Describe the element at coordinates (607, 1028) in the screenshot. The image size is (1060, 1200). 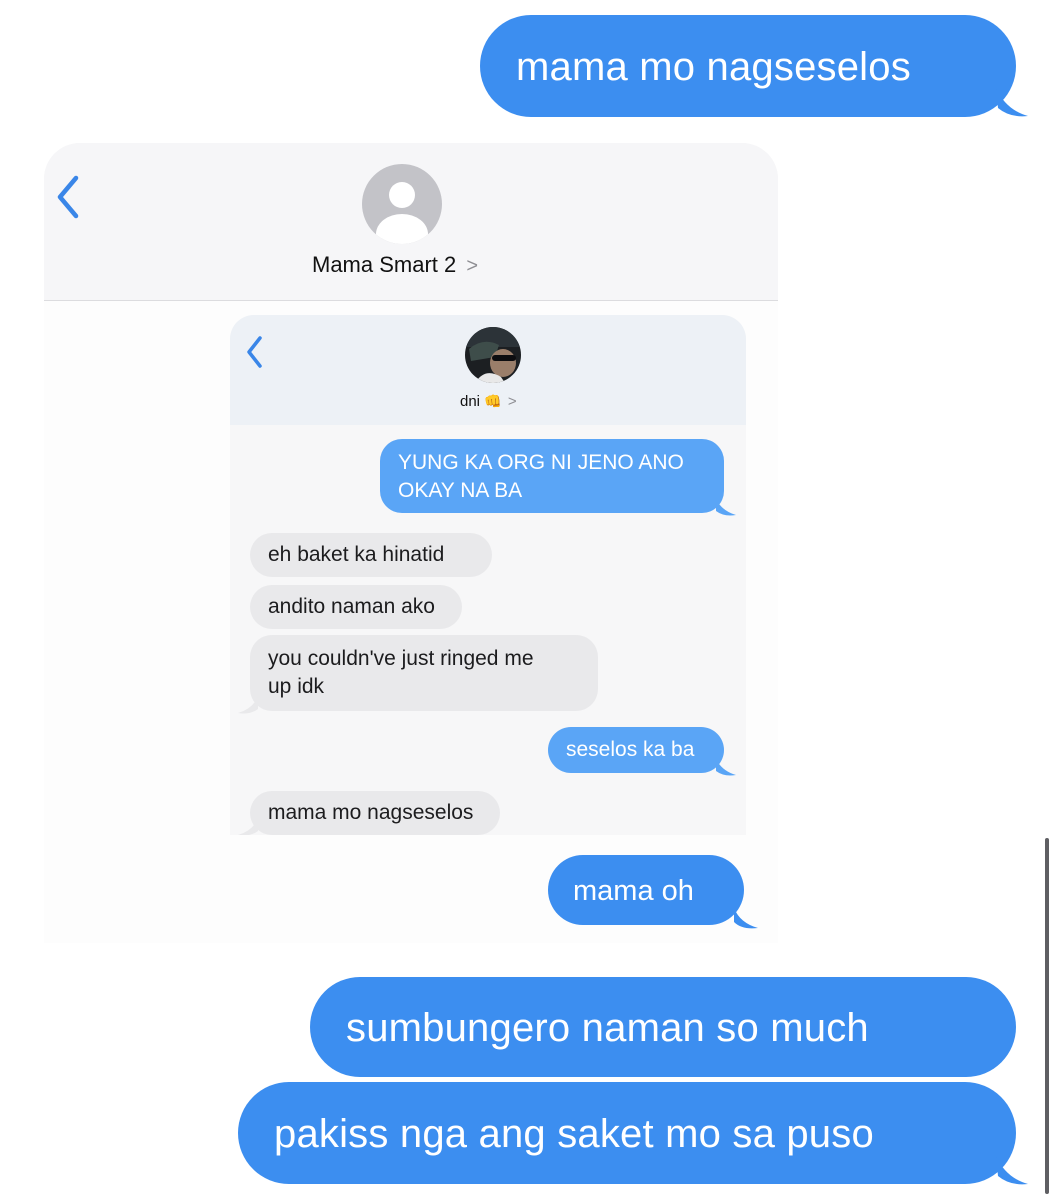
I see `outer-message-text: sumbungero naman so much` at that location.